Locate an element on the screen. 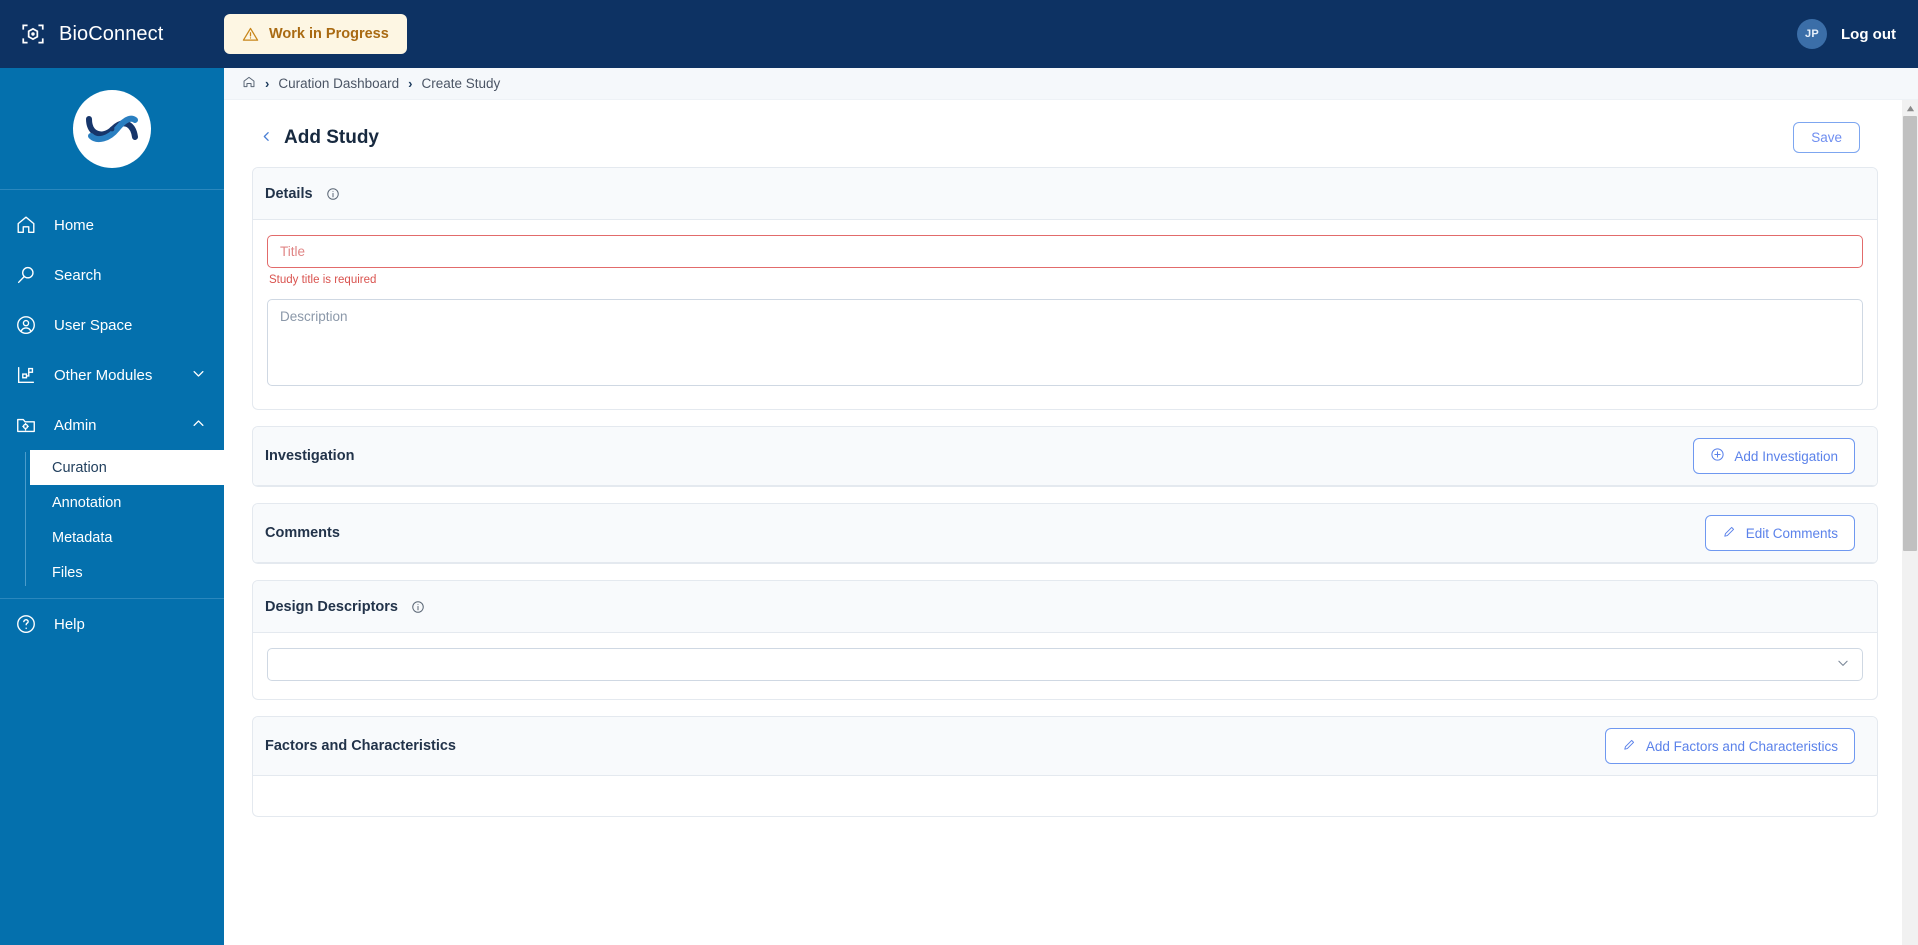  breadcrumb-item-curation-dashboard: Curation Dashboard is located at coordinates (338, 83).